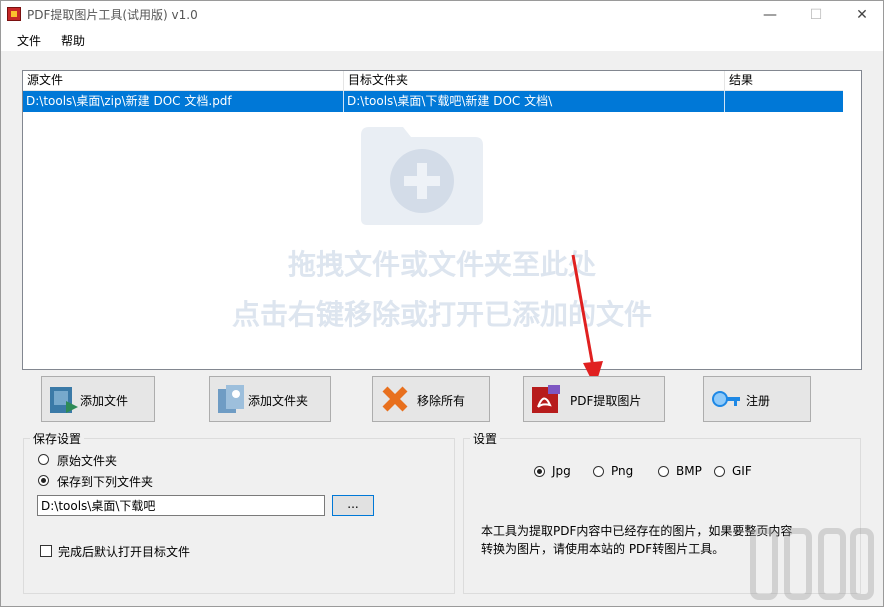  What do you see at coordinates (726, 399) in the screenshot?
I see `key-icon` at bounding box center [726, 399].